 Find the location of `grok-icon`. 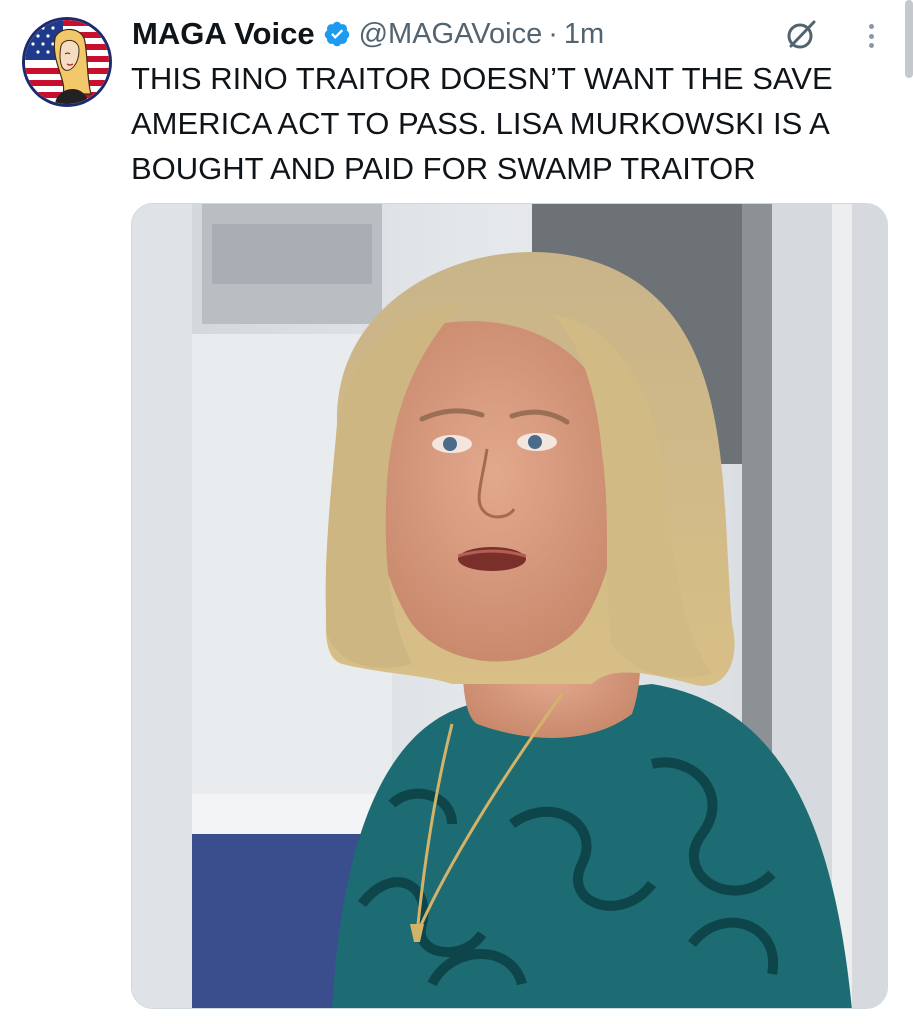

grok-icon is located at coordinates (801, 35).